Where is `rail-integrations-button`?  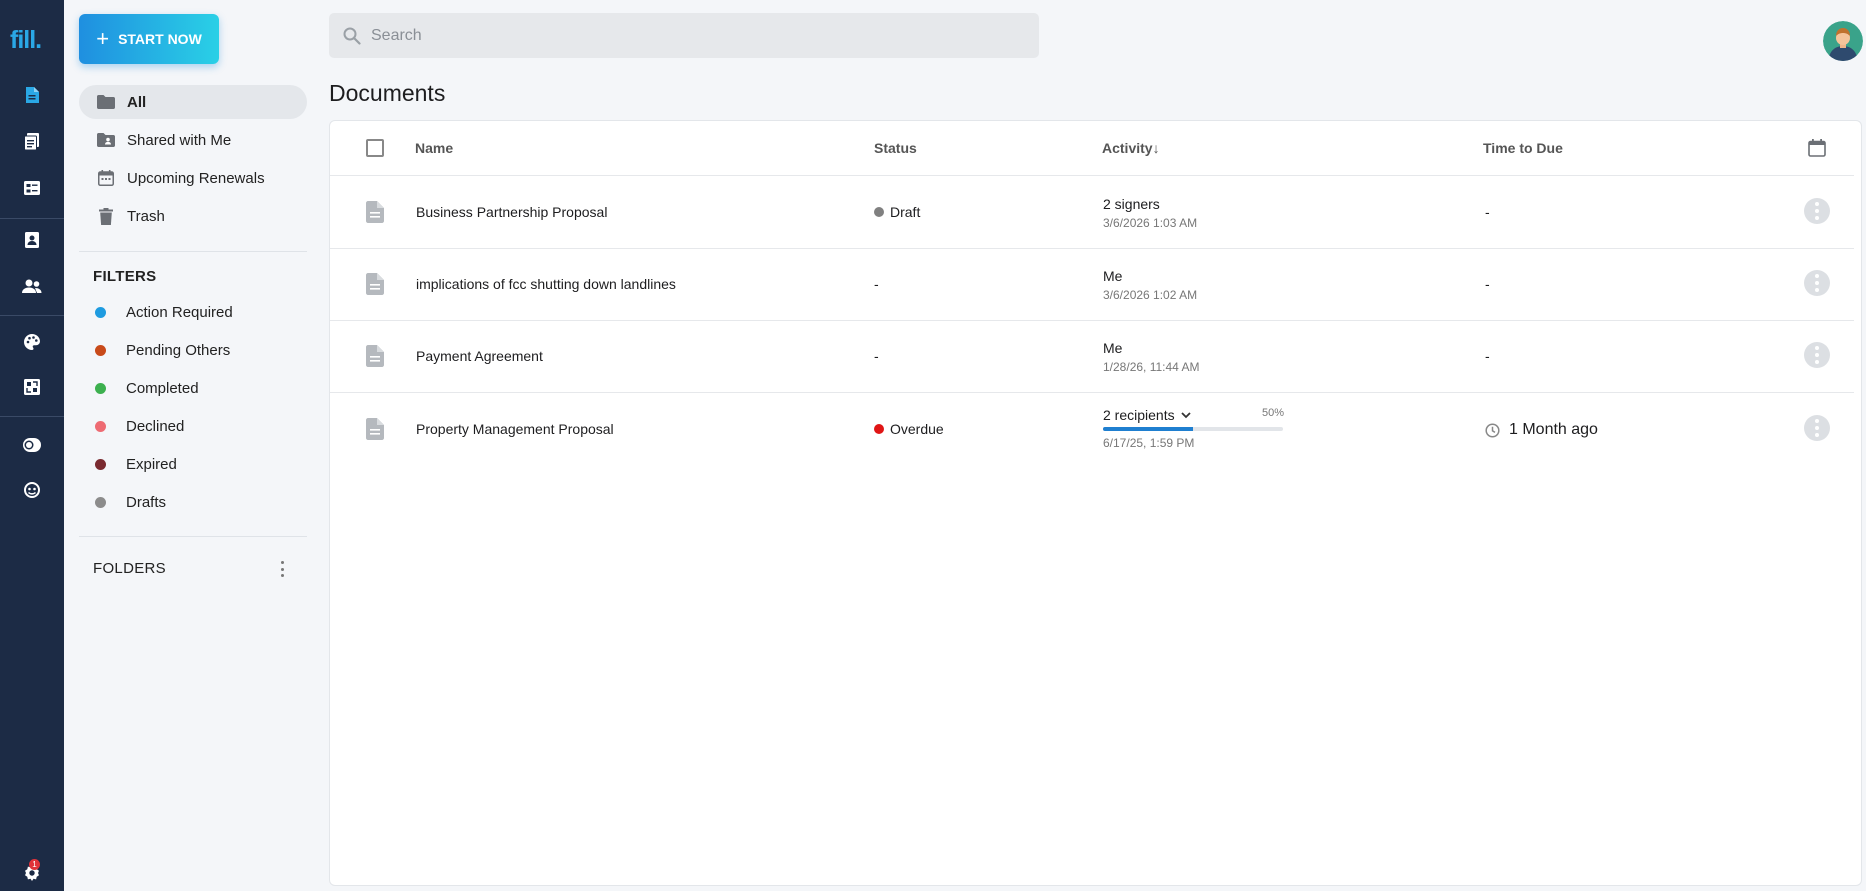
rail-integrations-button is located at coordinates (32, 387).